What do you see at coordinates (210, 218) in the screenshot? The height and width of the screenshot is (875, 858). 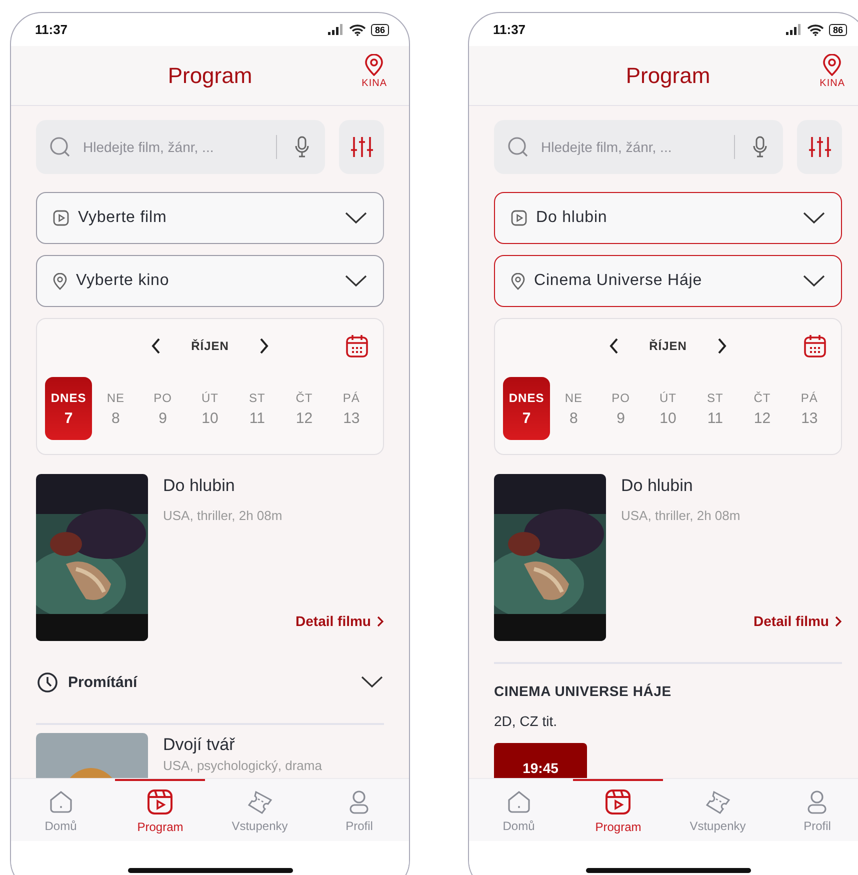 I see `dropdown-select: Vyberte film` at bounding box center [210, 218].